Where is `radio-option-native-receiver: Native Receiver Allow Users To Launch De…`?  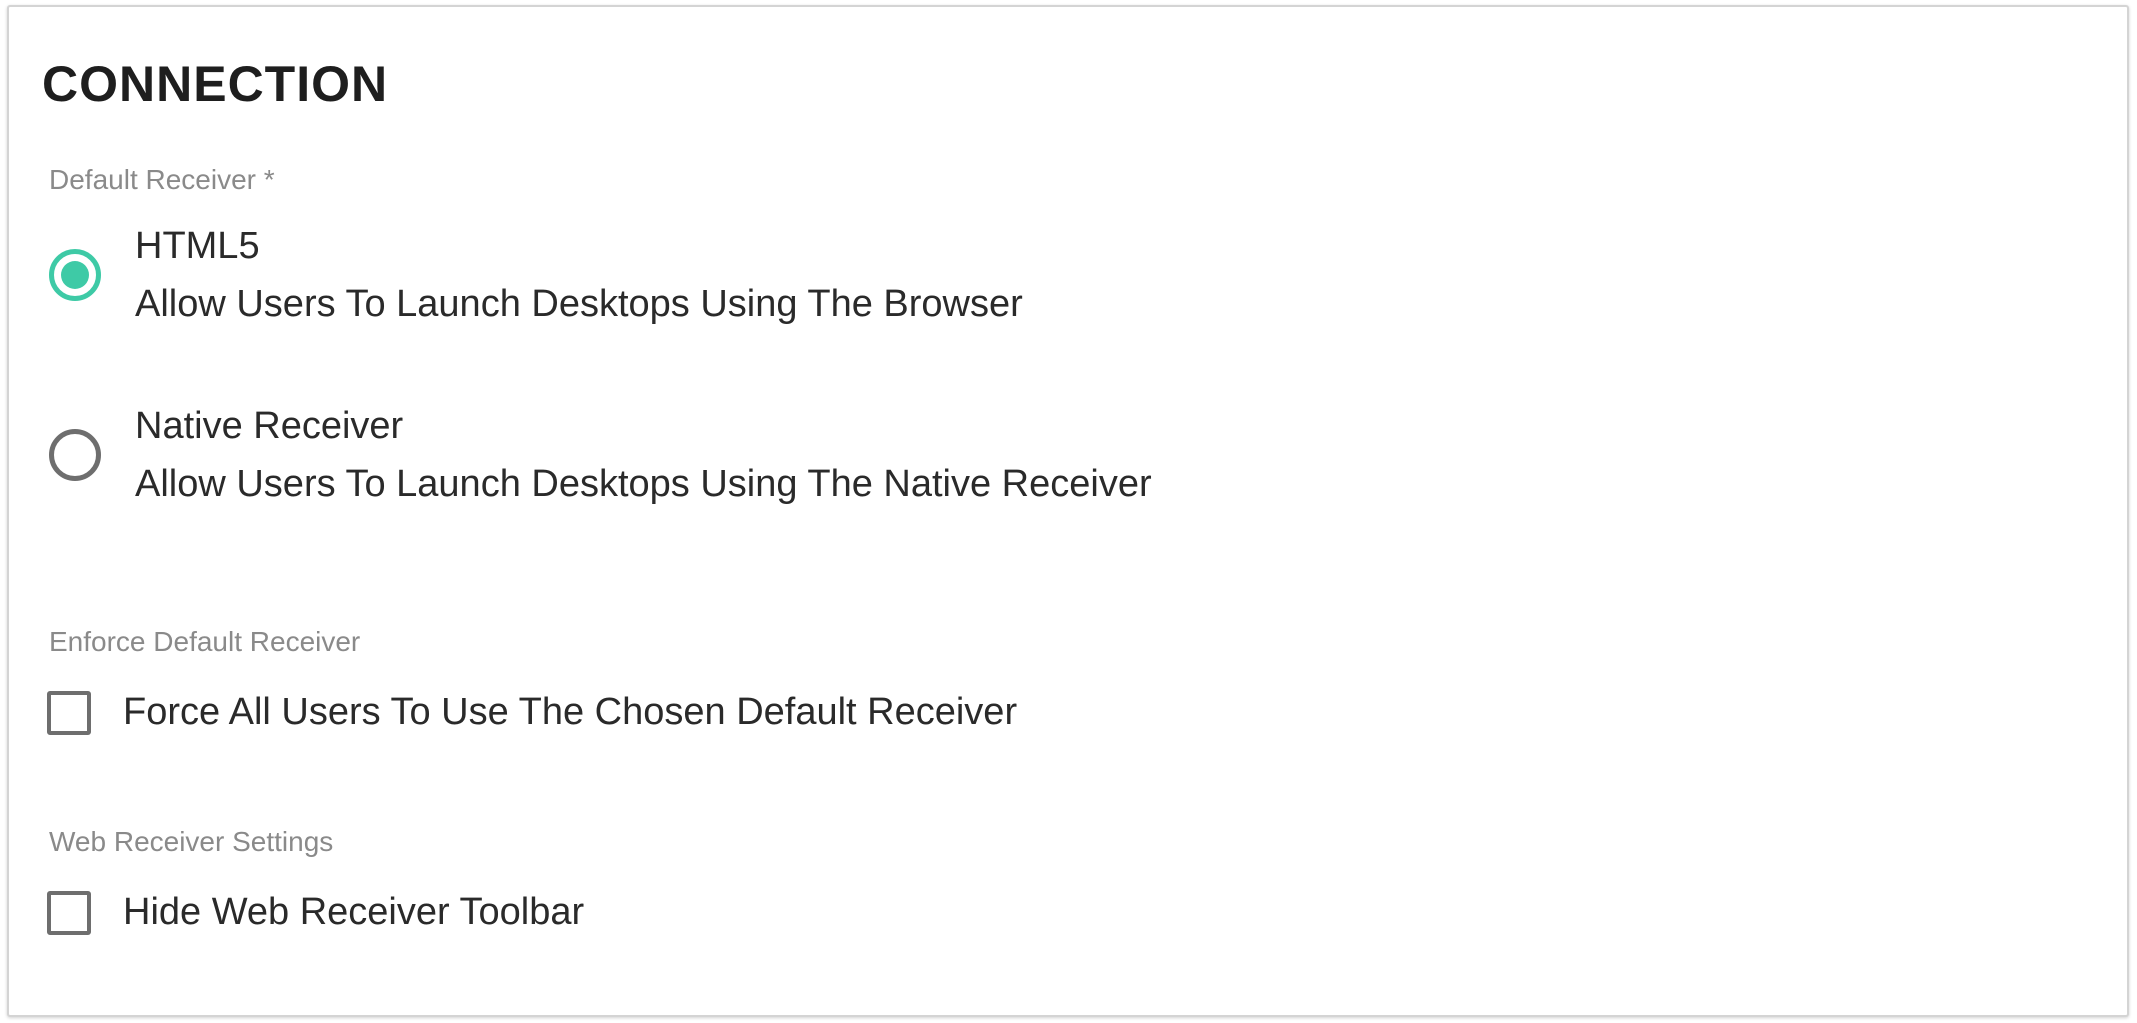
radio-option-native-receiver: Native Receiver Allow Users To Launch De… is located at coordinates (744, 458).